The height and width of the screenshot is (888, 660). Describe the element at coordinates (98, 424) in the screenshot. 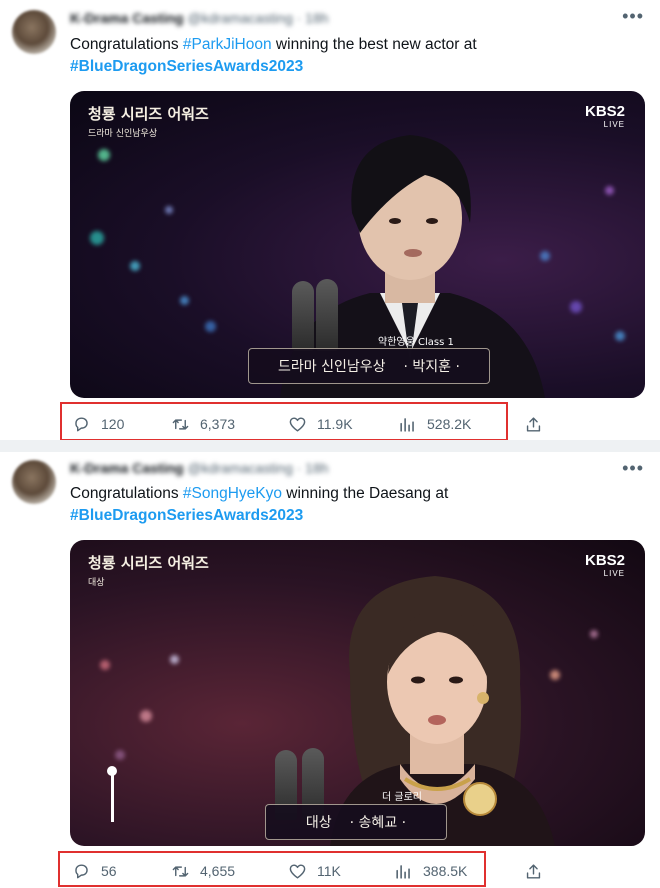

I see `reply-button: 120` at that location.